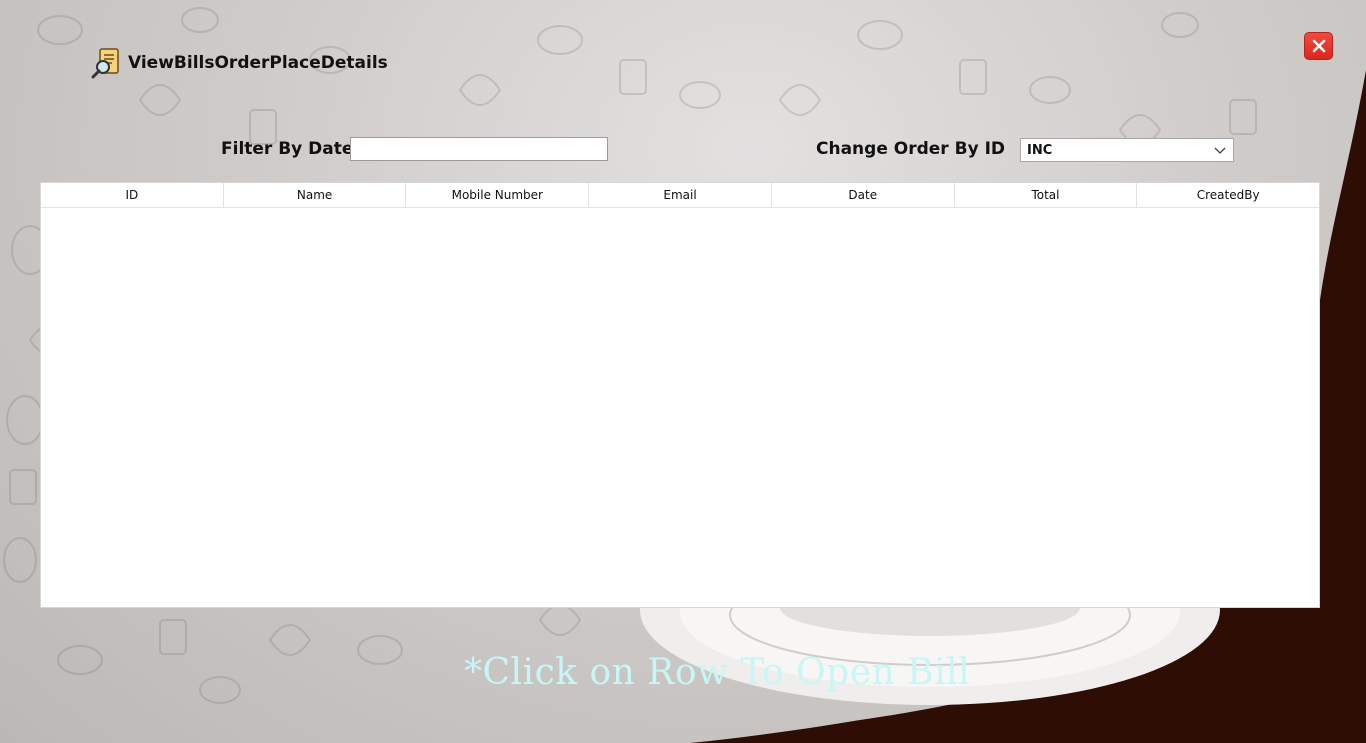  What do you see at coordinates (717, 672) in the screenshot?
I see `open-bill-hint: *Click on Row To Open Bill` at bounding box center [717, 672].